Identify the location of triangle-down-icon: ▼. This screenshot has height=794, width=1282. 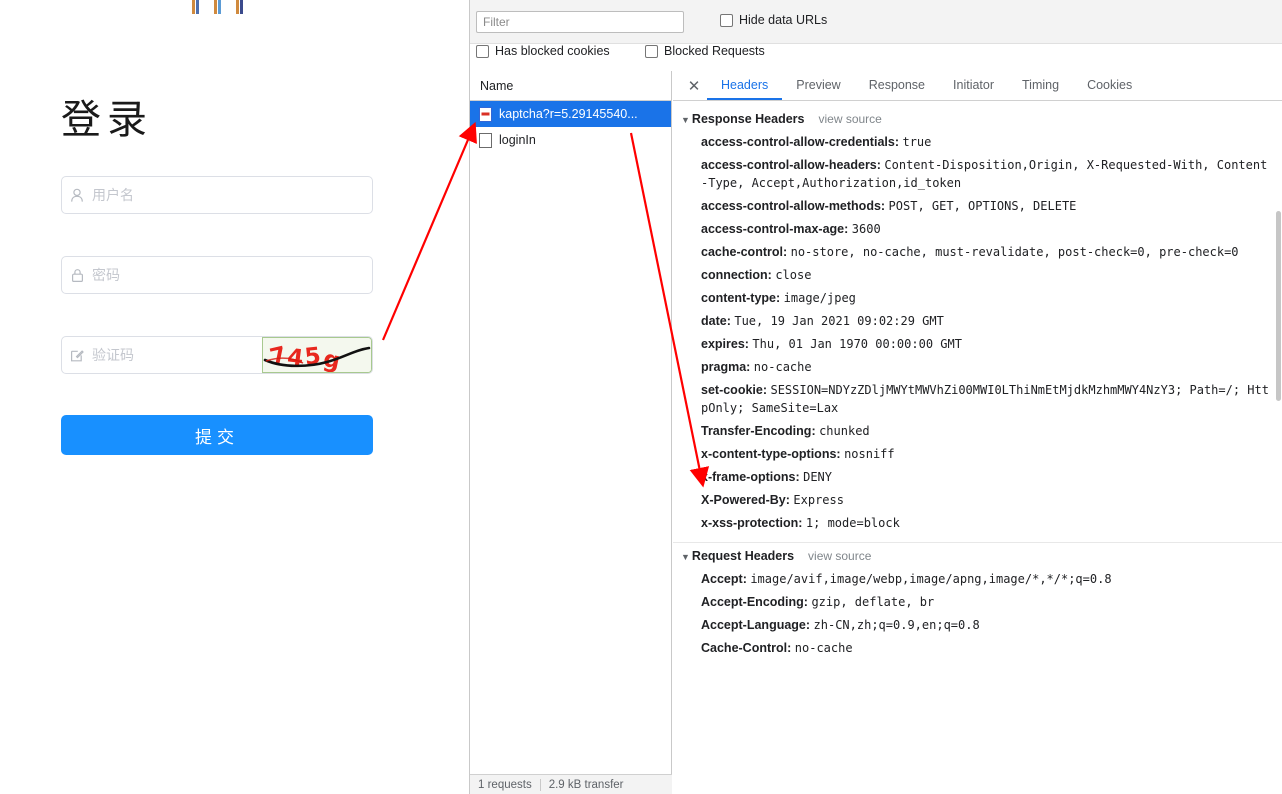
(685, 120).